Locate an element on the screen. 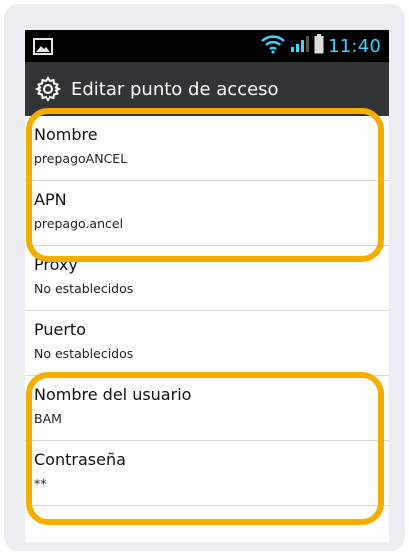 The image size is (409, 555). item-value: prepagoANCEL is located at coordinates (81, 158).